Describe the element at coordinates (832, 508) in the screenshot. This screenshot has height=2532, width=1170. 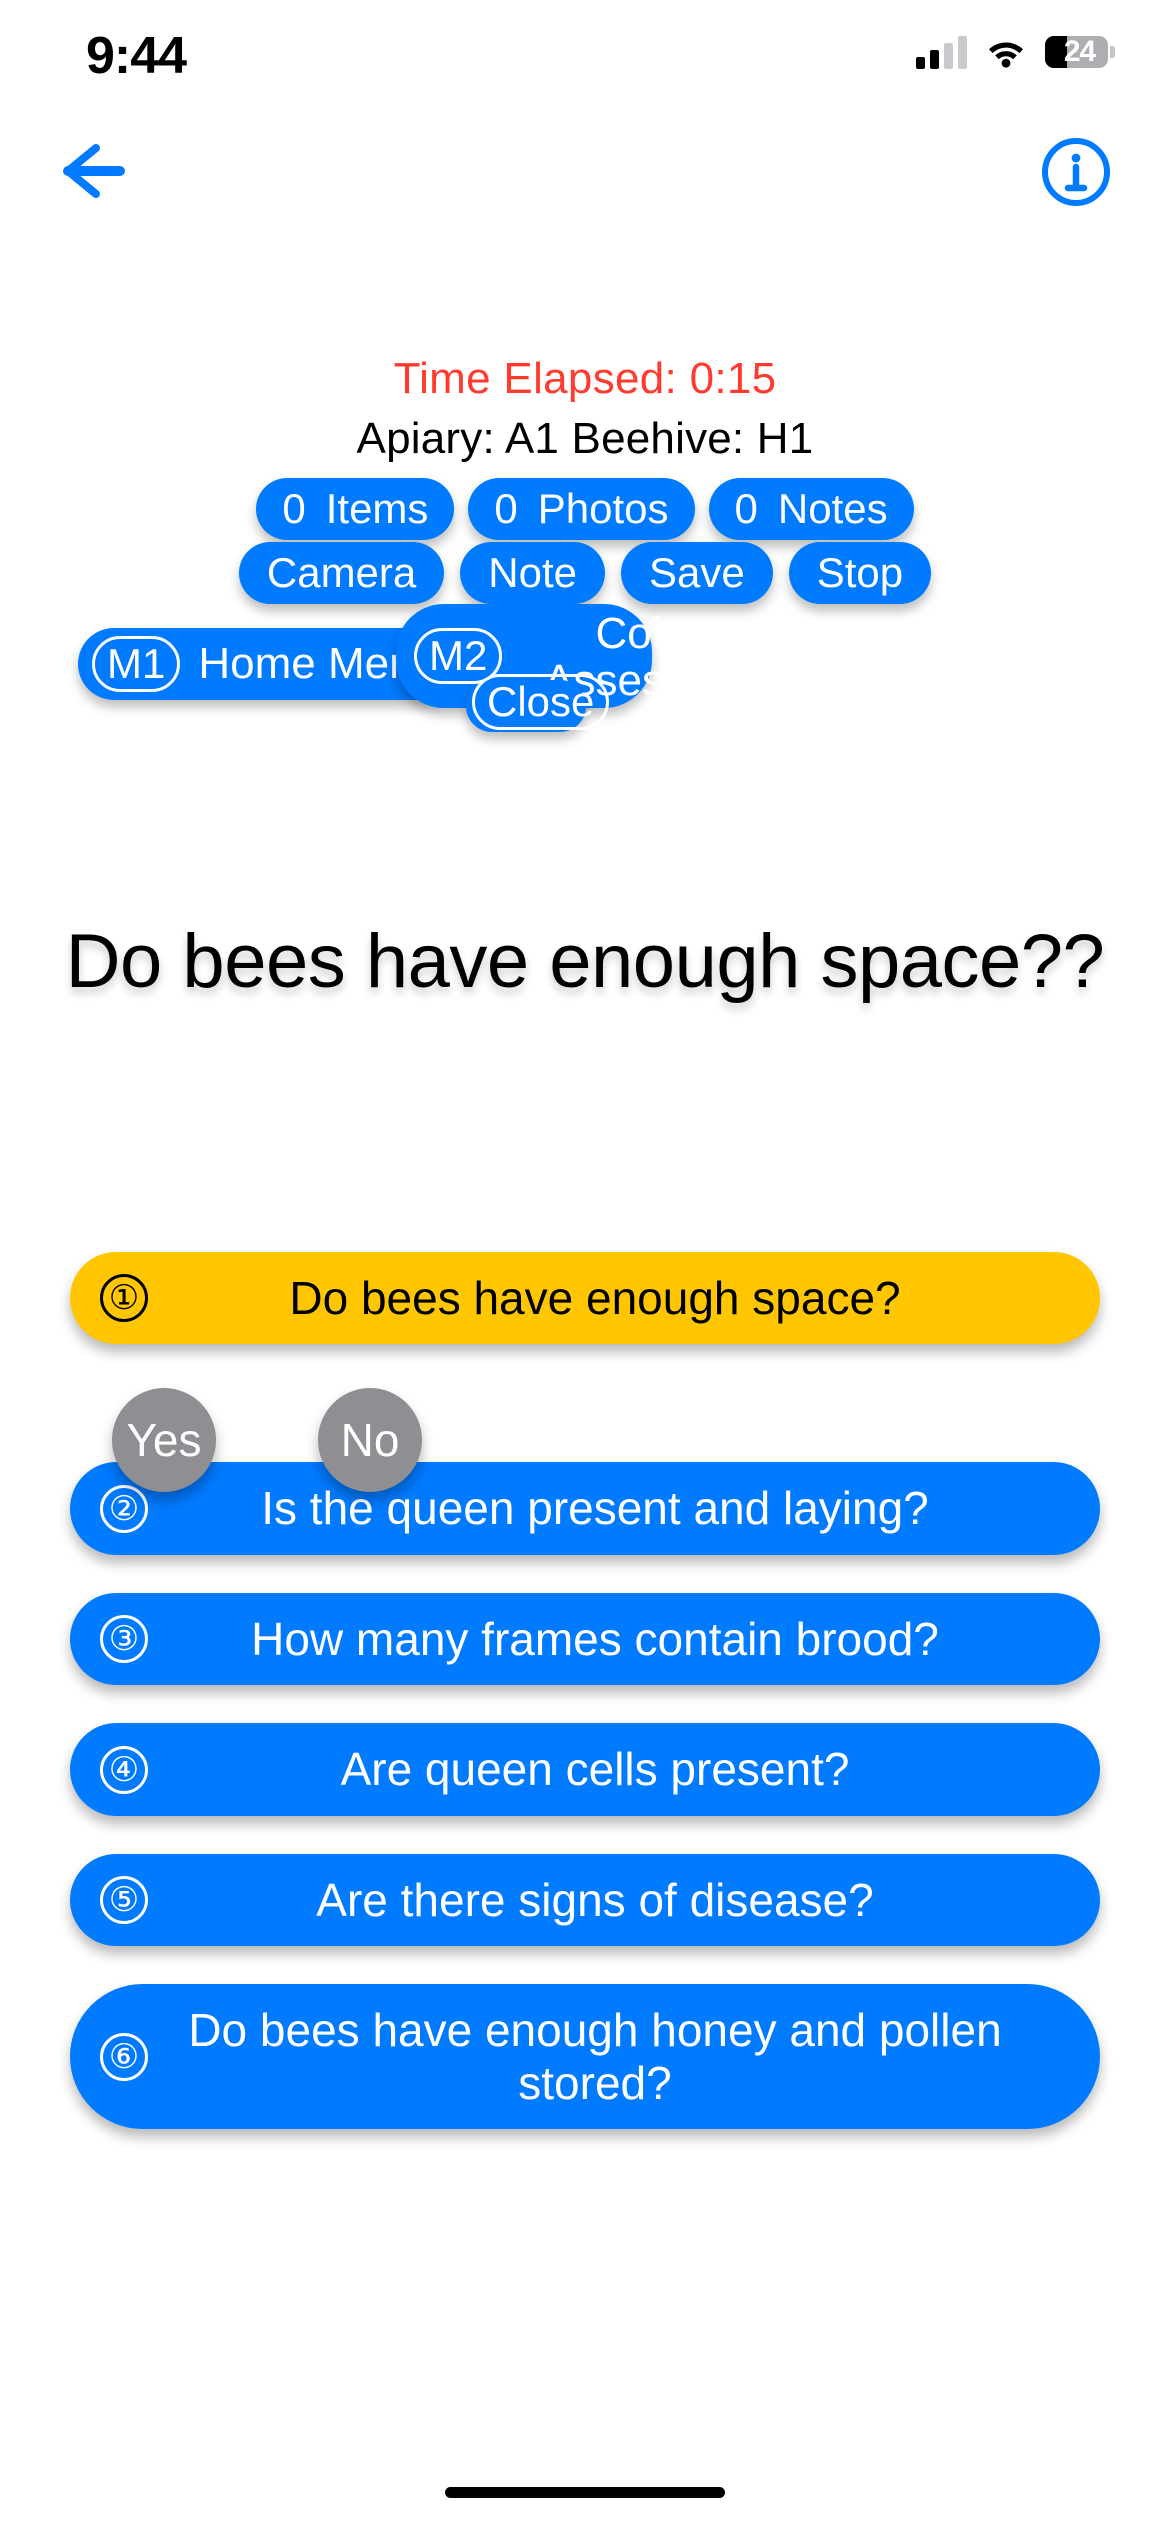
I see `counter-notes-label: Notes` at that location.